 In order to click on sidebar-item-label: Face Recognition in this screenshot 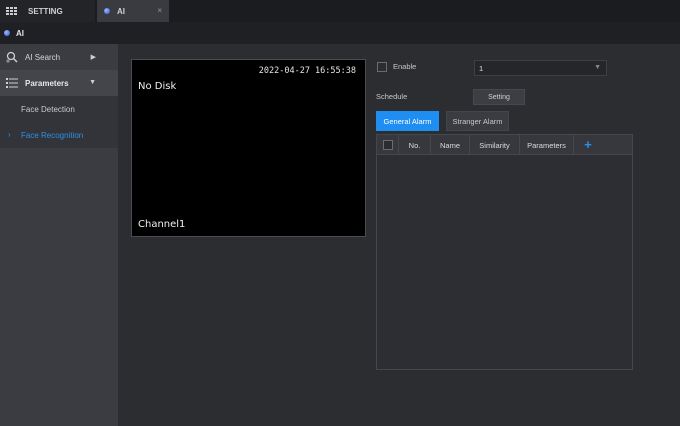, I will do `click(52, 135)`.